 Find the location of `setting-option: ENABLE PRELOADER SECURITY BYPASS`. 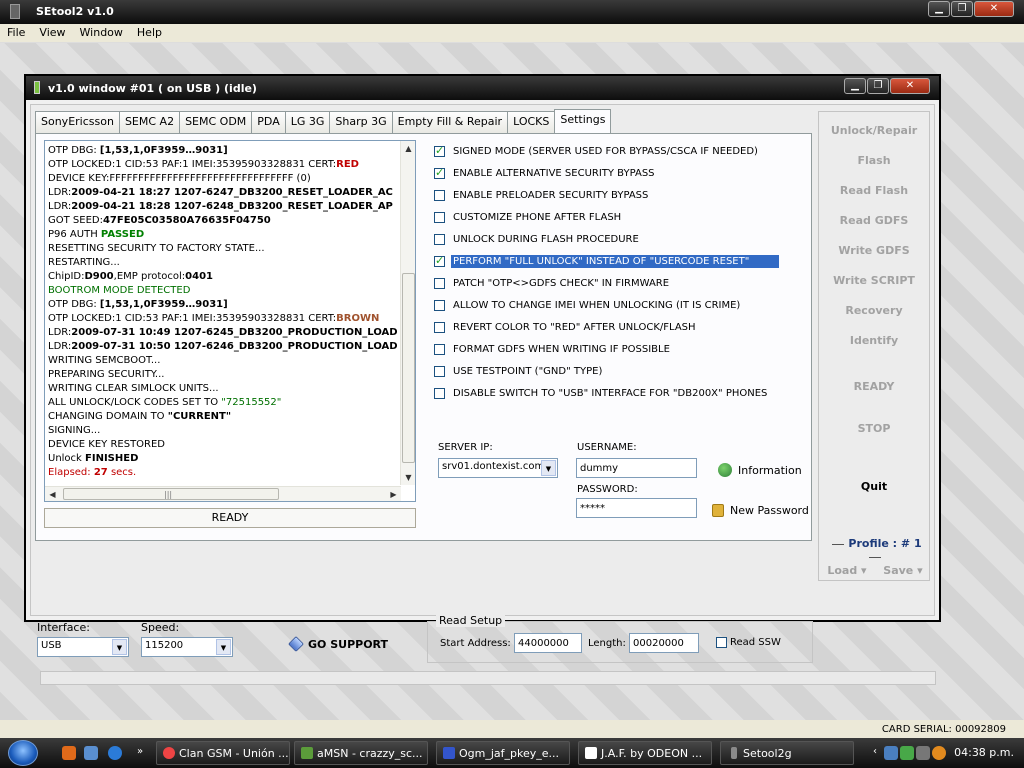

setting-option: ENABLE PRELOADER SECURITY BYPASS is located at coordinates (619, 195).